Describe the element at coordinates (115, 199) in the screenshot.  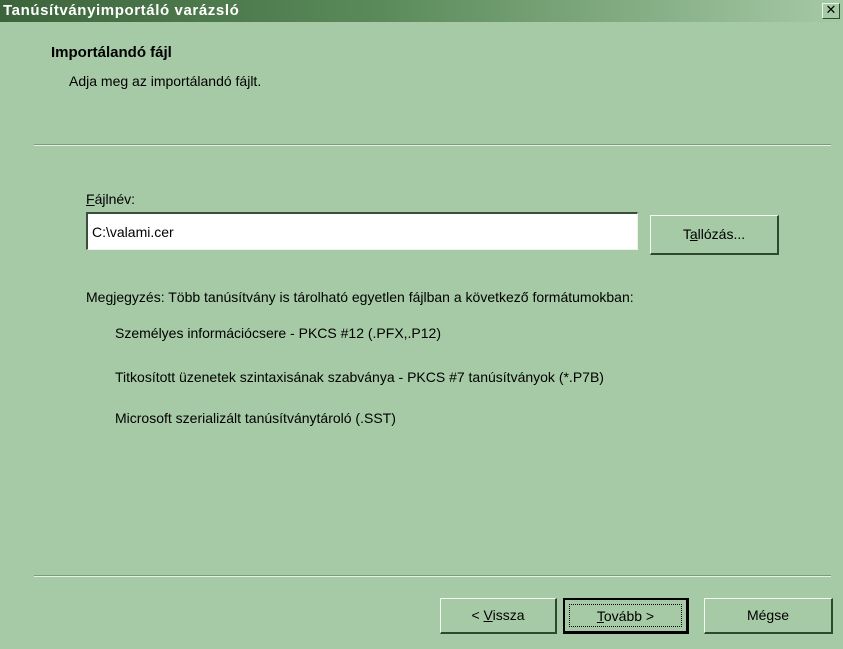
I see `file-name-label-text: ájlnév:` at that location.